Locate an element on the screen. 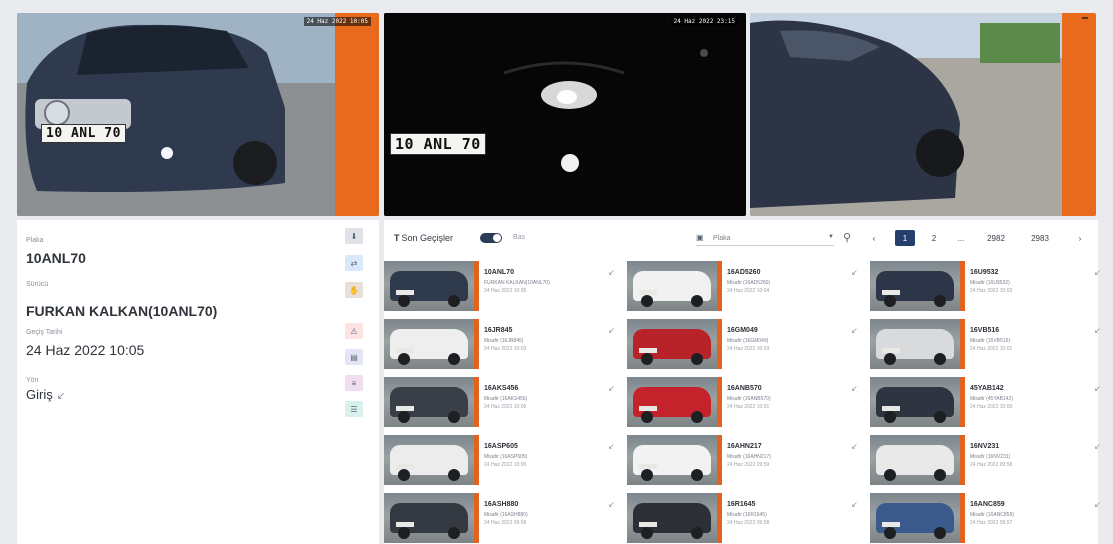 The width and height of the screenshot is (1113, 544). card-date: 24 Haz 2022 10:00 is located at coordinates (991, 407).